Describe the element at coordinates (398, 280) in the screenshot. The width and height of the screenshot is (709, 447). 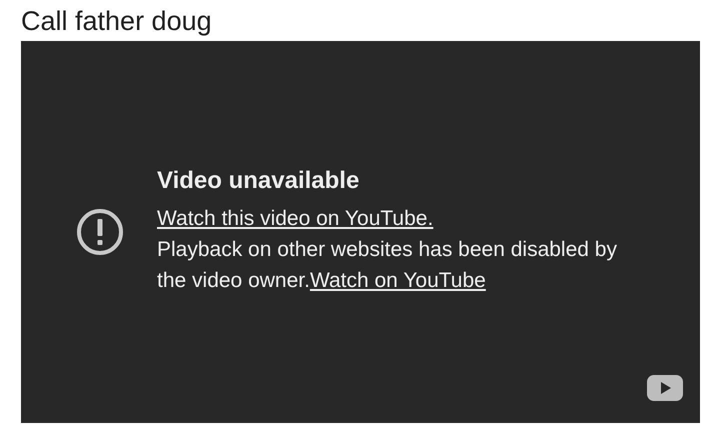
I see `watch-on-youtube-link: Watch on YouTube` at that location.